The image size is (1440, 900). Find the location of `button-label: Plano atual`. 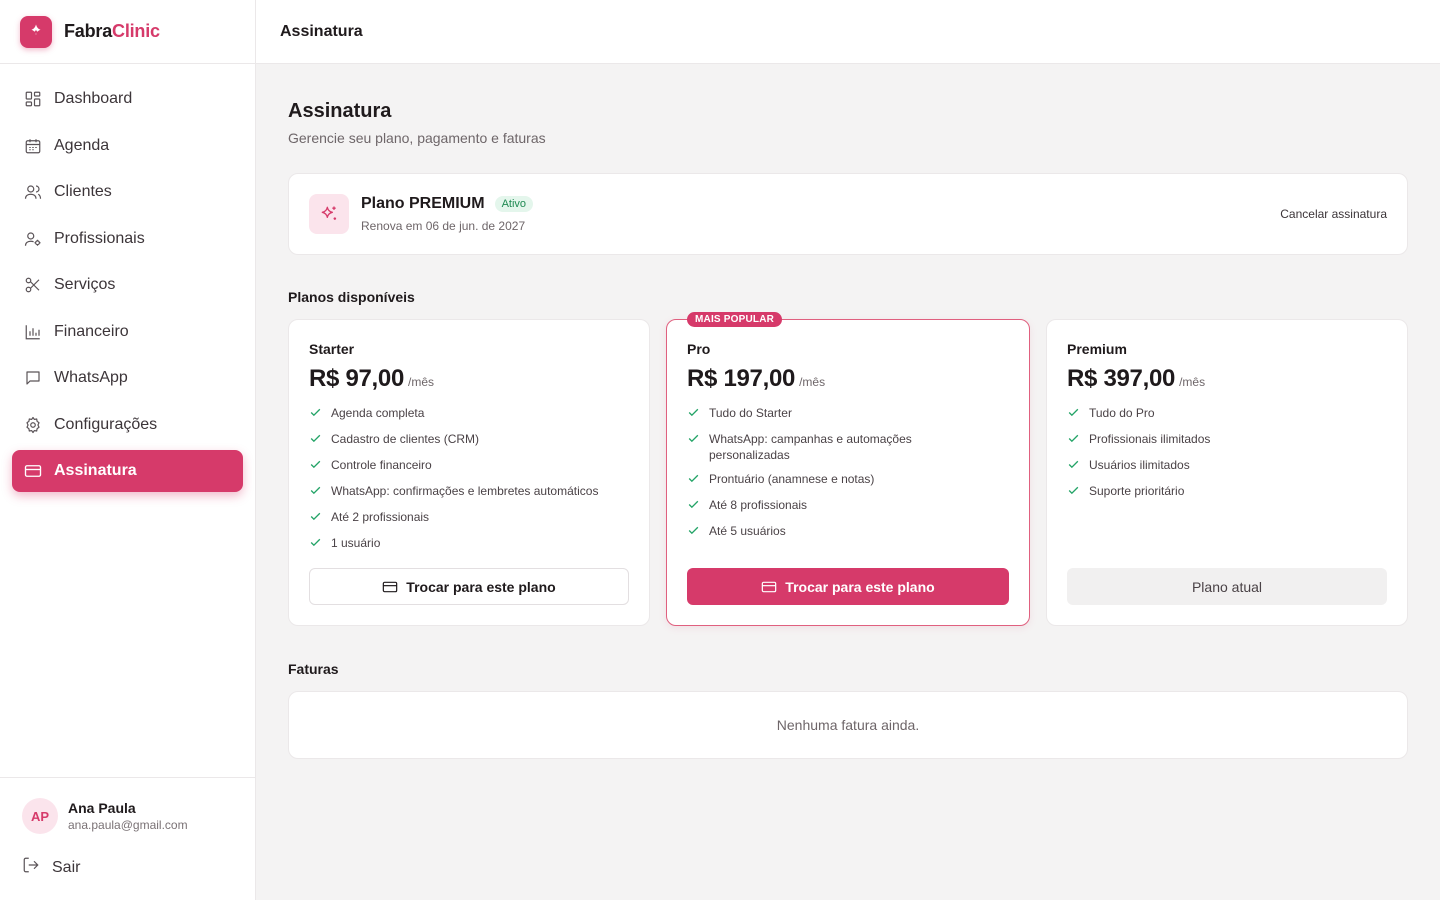

button-label: Plano atual is located at coordinates (1227, 586).